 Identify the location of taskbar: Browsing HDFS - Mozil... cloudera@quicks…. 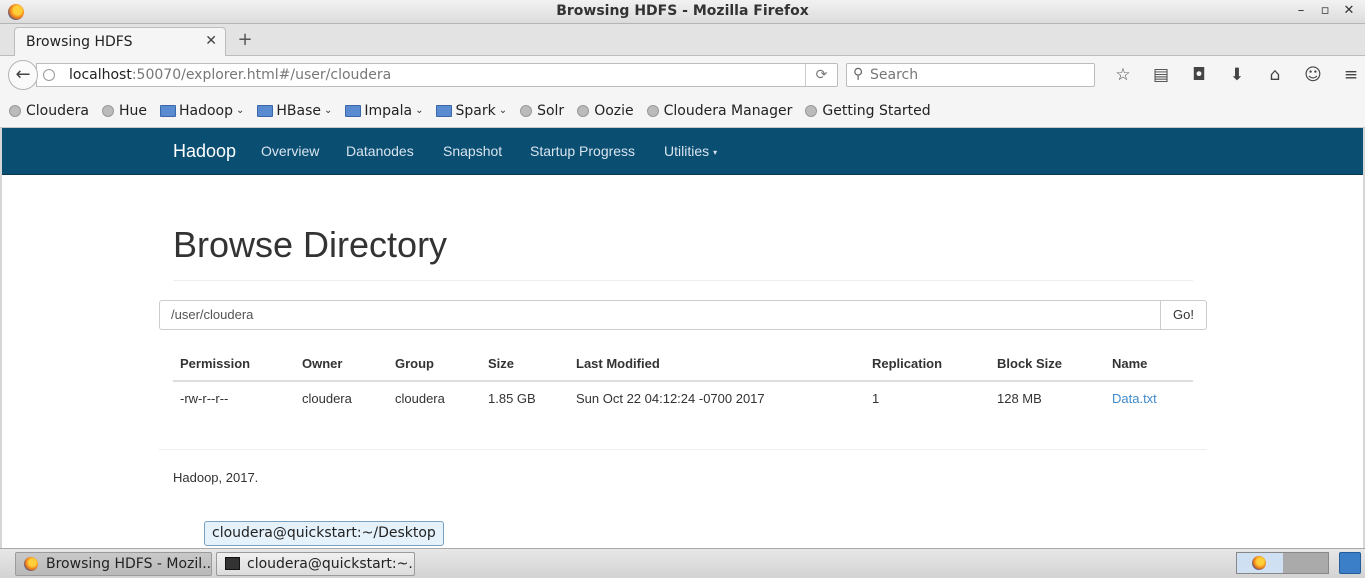
(682, 563).